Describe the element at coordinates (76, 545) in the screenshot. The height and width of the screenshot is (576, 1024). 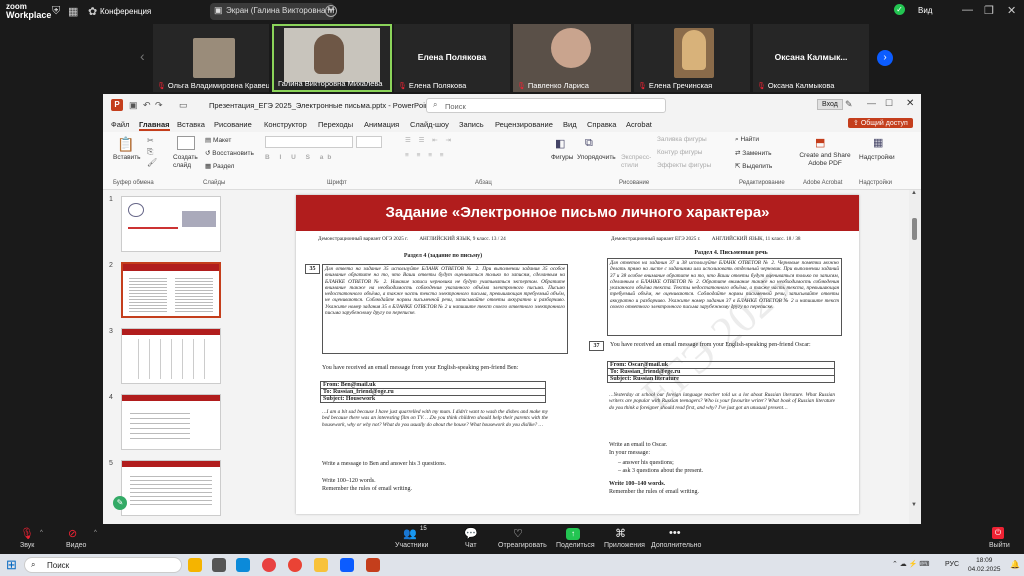
I see `video-button: Видео` at that location.